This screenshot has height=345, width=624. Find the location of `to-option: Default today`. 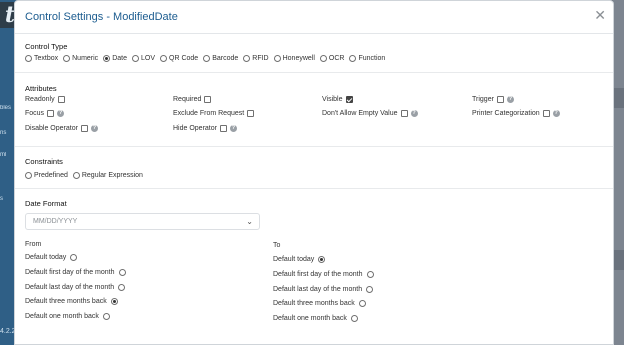

to-option: Default today is located at coordinates (299, 259).